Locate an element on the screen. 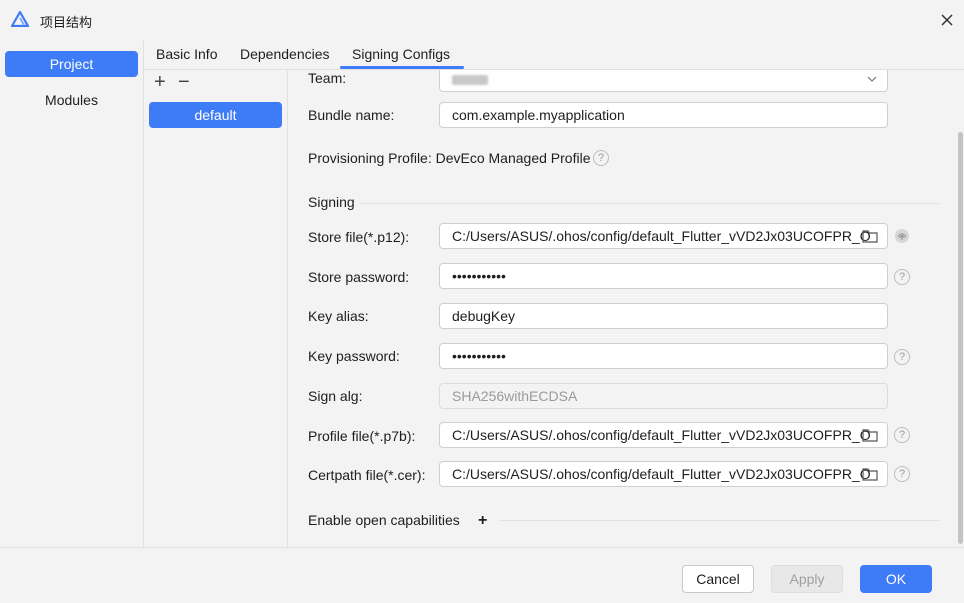 This screenshot has height=603, width=964. add-capability-plus-icon: + is located at coordinates (482, 521).